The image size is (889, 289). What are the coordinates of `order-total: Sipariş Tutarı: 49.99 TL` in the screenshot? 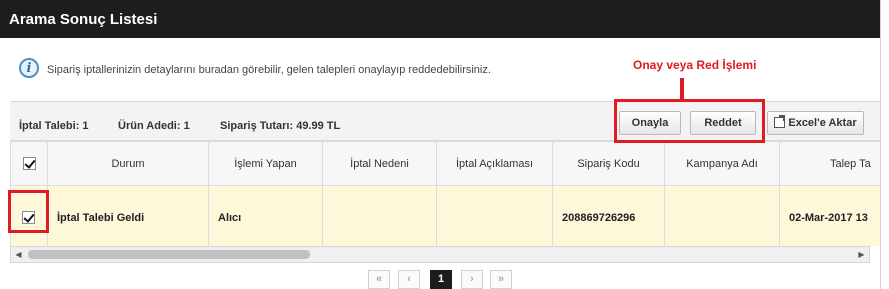 It's located at (280, 126).